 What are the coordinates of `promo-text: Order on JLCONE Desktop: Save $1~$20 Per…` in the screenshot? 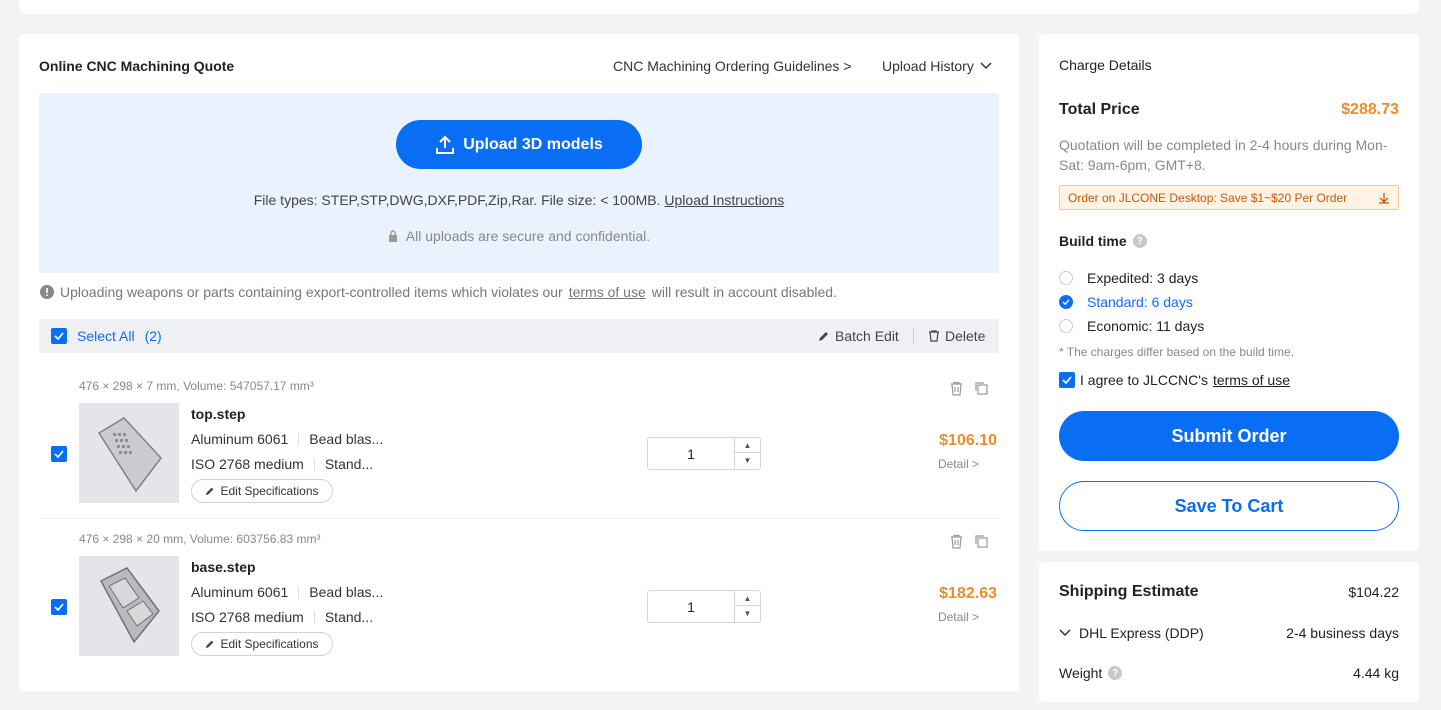 It's located at (1208, 197).